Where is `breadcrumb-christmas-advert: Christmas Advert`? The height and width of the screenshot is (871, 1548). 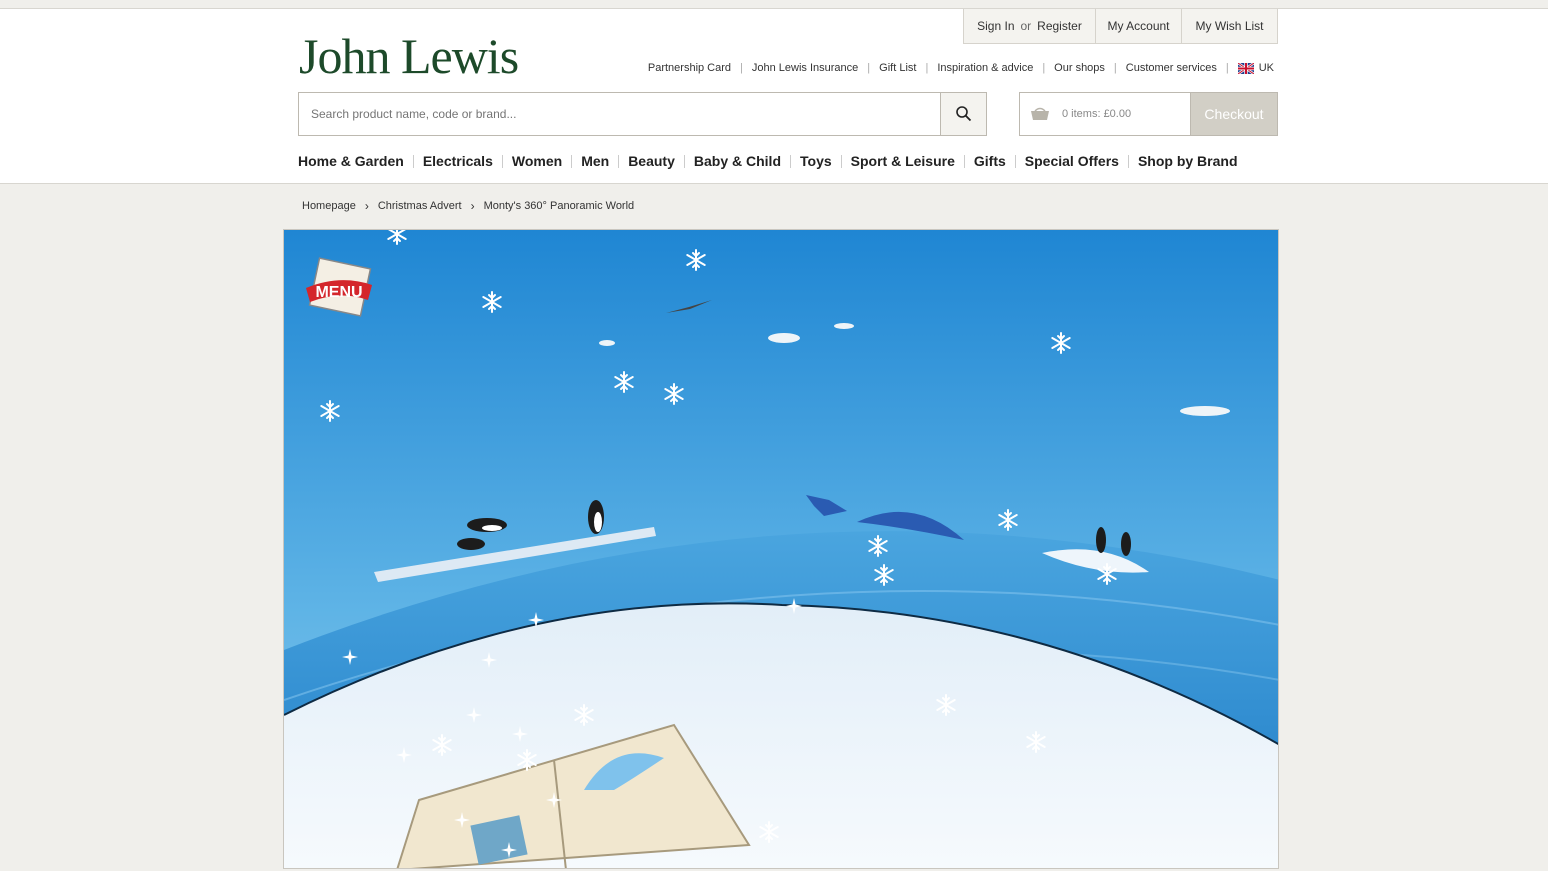 breadcrumb-christmas-advert: Christmas Advert is located at coordinates (420, 206).